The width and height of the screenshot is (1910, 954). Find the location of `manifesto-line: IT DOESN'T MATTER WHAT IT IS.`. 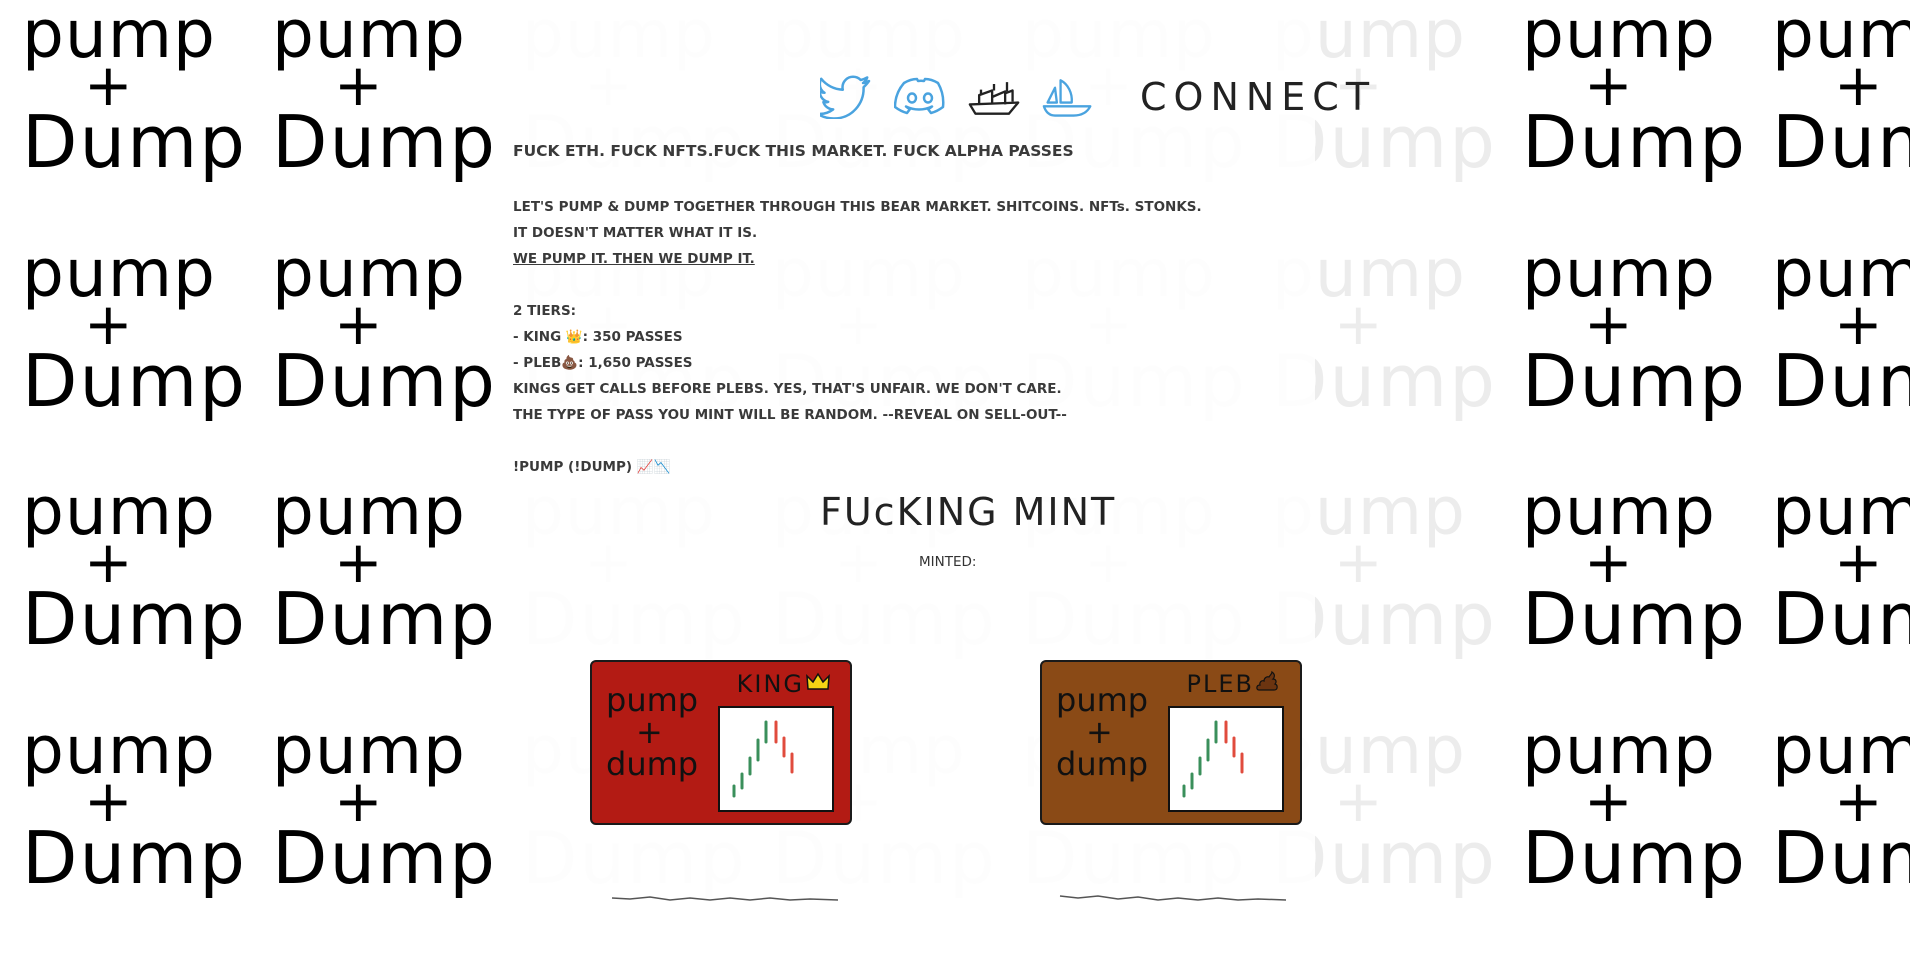

manifesto-line: IT DOESN'T MATTER WHAT IT IS. is located at coordinates (635, 233).